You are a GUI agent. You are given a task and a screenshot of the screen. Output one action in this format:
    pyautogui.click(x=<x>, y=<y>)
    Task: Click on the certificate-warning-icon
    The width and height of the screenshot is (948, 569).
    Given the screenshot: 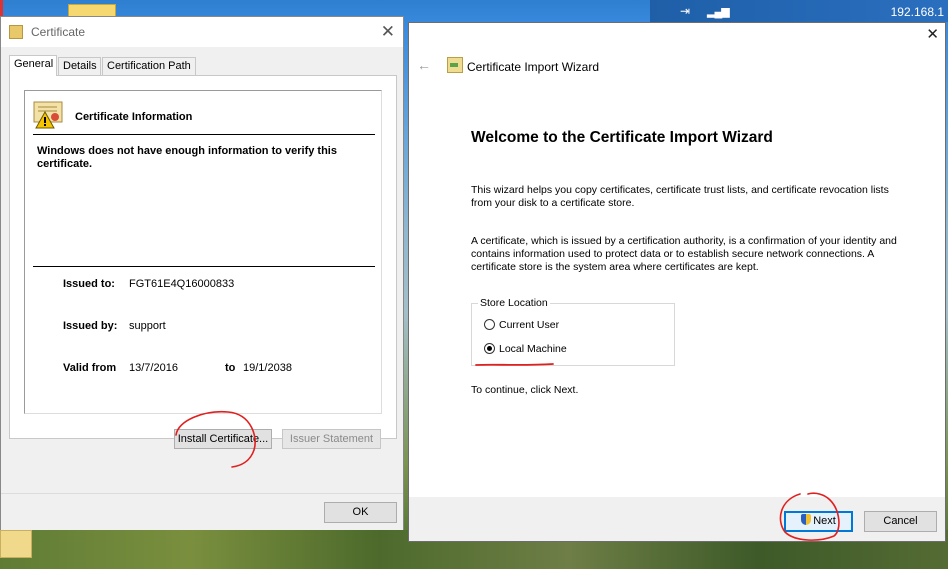 What is the action you would take?
    pyautogui.click(x=48, y=115)
    